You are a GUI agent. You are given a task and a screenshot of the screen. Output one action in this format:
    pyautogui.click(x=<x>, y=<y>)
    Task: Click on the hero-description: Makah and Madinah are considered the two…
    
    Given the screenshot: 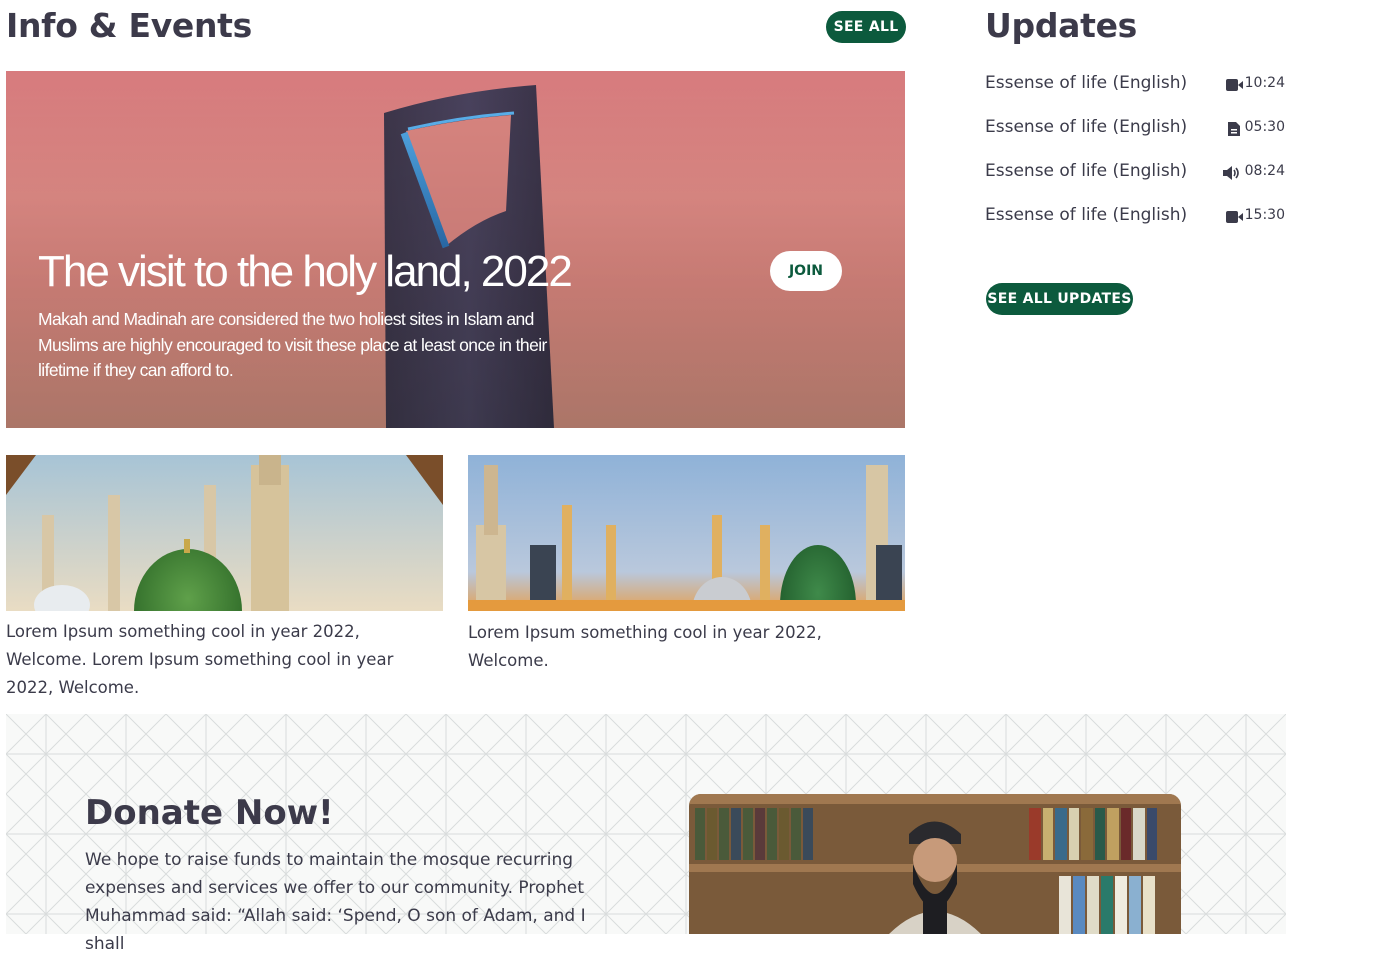 What is the action you would take?
    pyautogui.click(x=292, y=344)
    